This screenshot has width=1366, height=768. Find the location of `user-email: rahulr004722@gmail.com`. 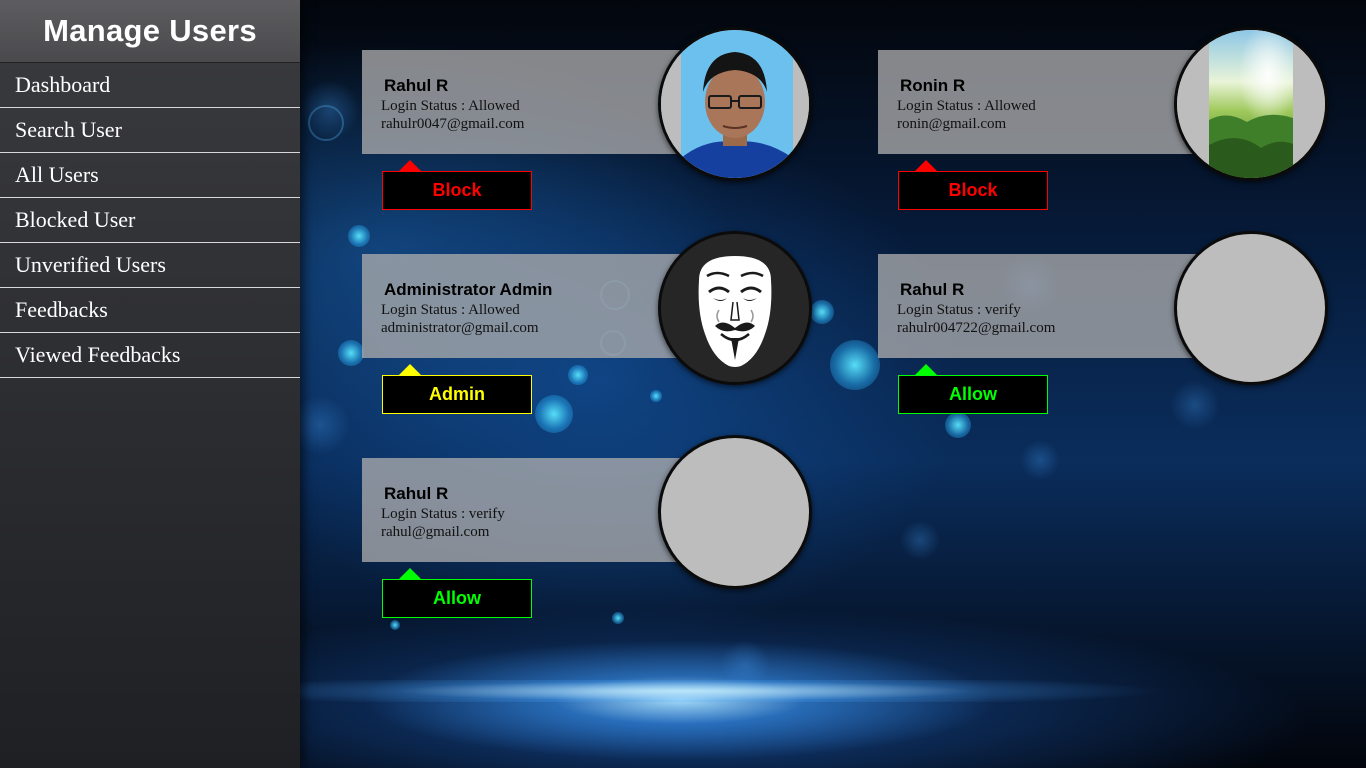

user-email: rahulr004722@gmail.com is located at coordinates (976, 328).